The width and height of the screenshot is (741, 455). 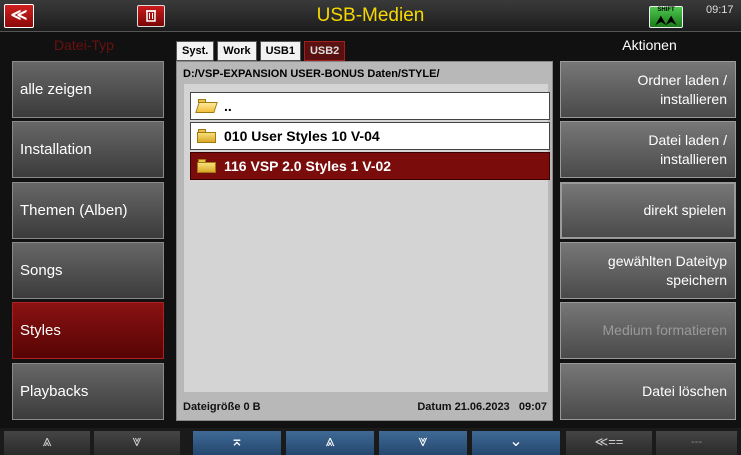 What do you see at coordinates (84, 45) in the screenshot?
I see `file-type-header: Datei-Typ` at bounding box center [84, 45].